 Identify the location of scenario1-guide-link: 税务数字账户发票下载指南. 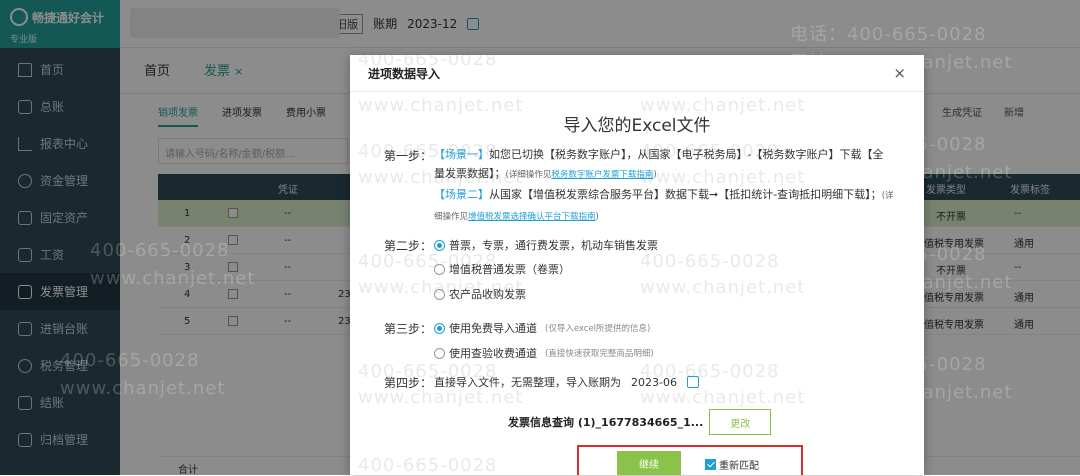
(602, 175).